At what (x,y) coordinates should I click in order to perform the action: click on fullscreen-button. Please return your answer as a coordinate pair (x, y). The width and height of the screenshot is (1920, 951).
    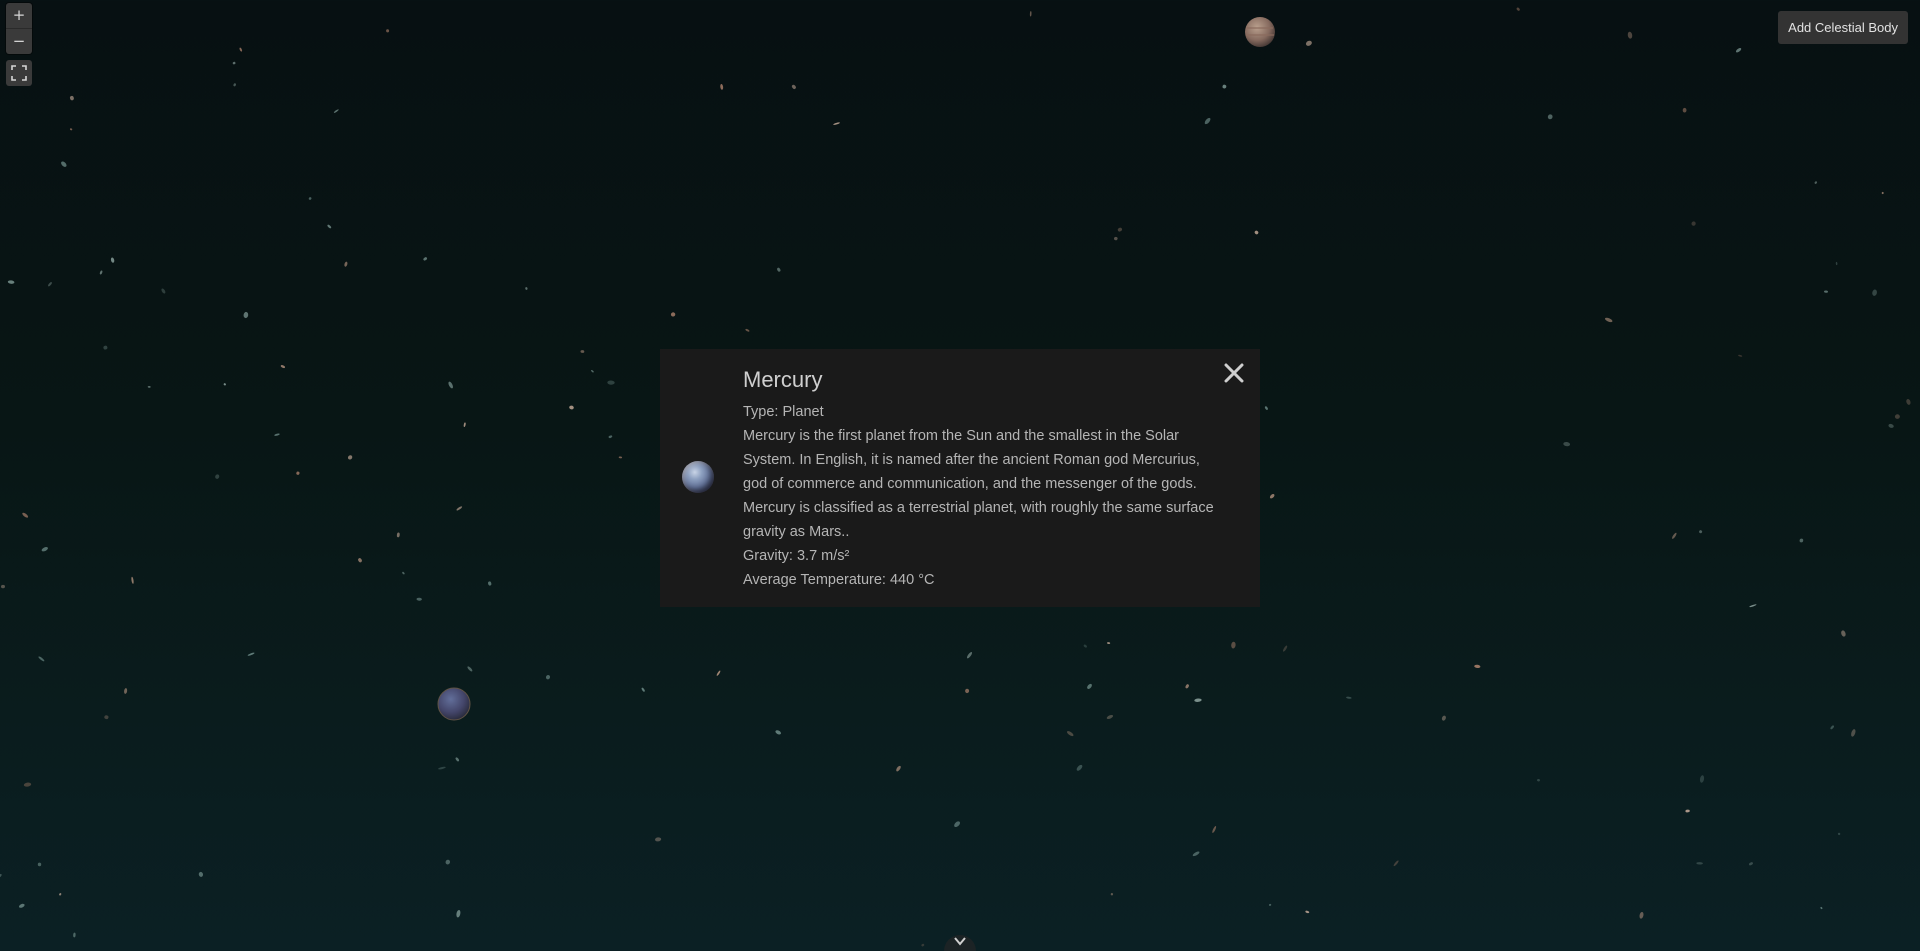
    Looking at the image, I should click on (19, 73).